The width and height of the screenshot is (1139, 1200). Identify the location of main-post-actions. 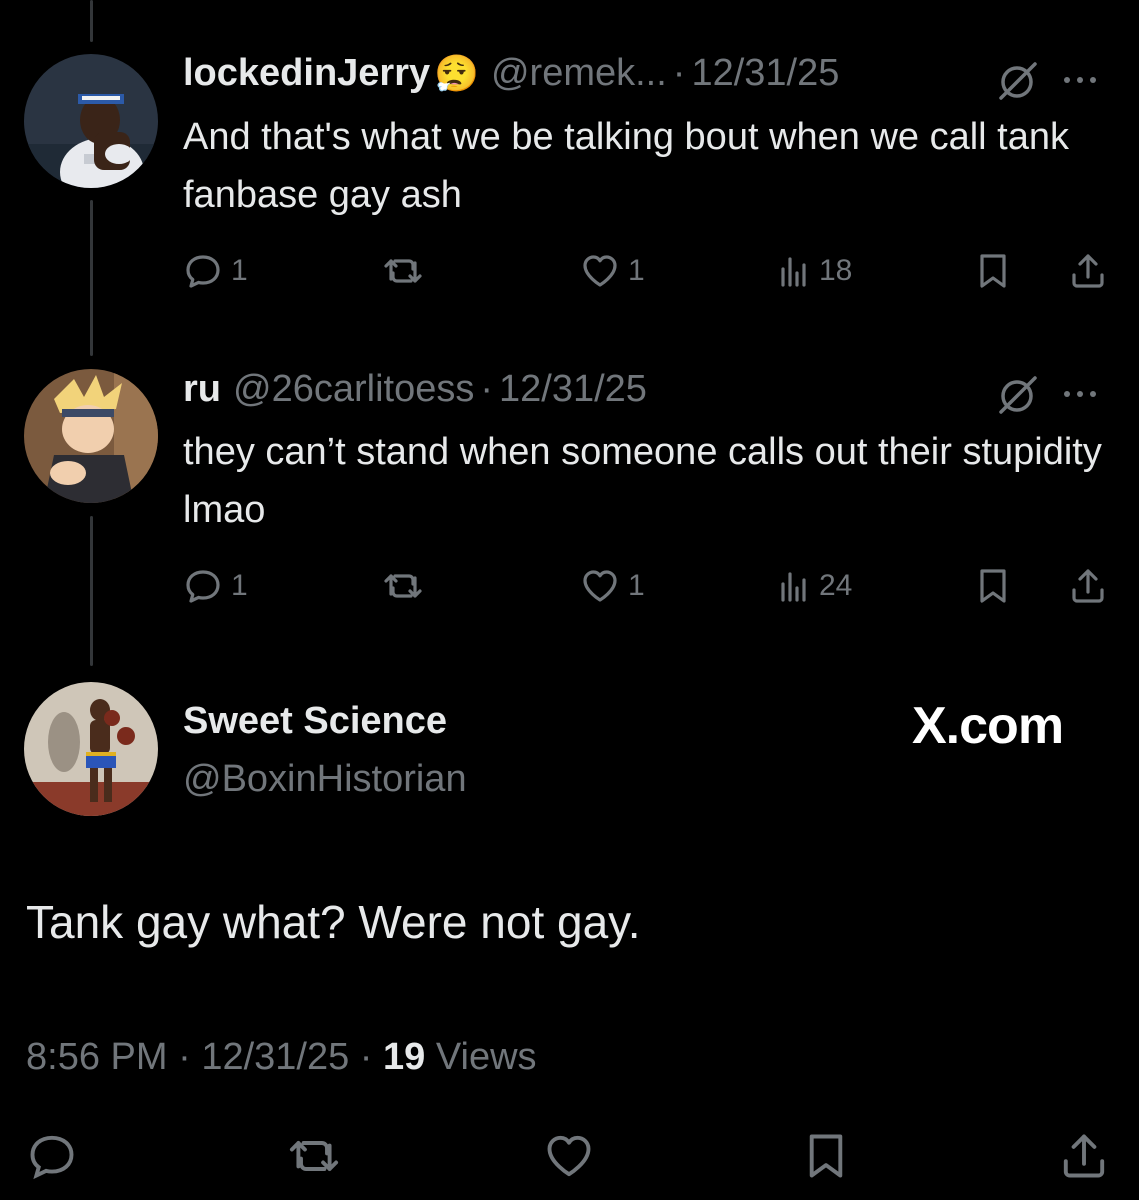
(569, 1158).